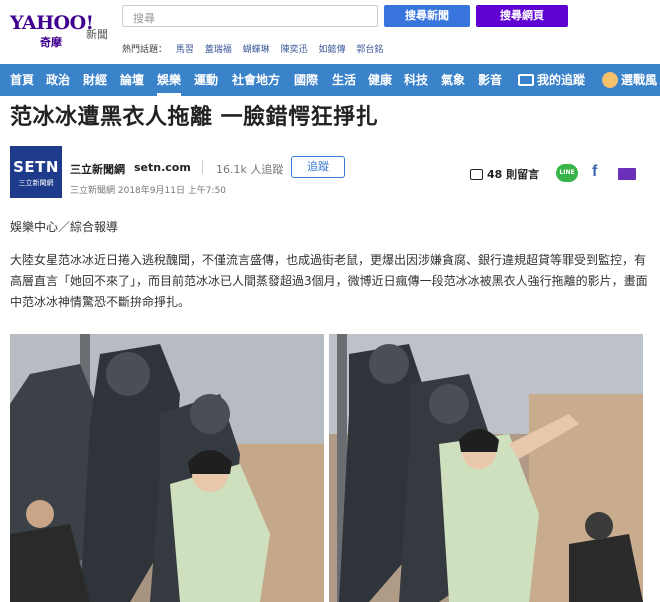  I want to click on nav-item-life: 生活, so click(344, 80).